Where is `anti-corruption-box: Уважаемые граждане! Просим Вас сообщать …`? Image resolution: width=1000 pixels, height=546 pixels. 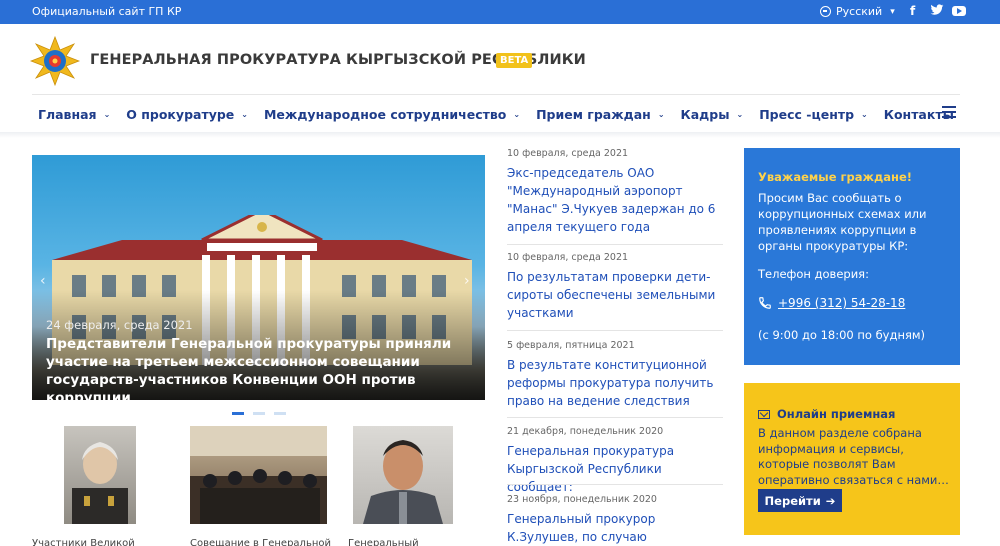
anti-corruption-box: Уважаемые граждане! Просим Вас сообщать … is located at coordinates (852, 256).